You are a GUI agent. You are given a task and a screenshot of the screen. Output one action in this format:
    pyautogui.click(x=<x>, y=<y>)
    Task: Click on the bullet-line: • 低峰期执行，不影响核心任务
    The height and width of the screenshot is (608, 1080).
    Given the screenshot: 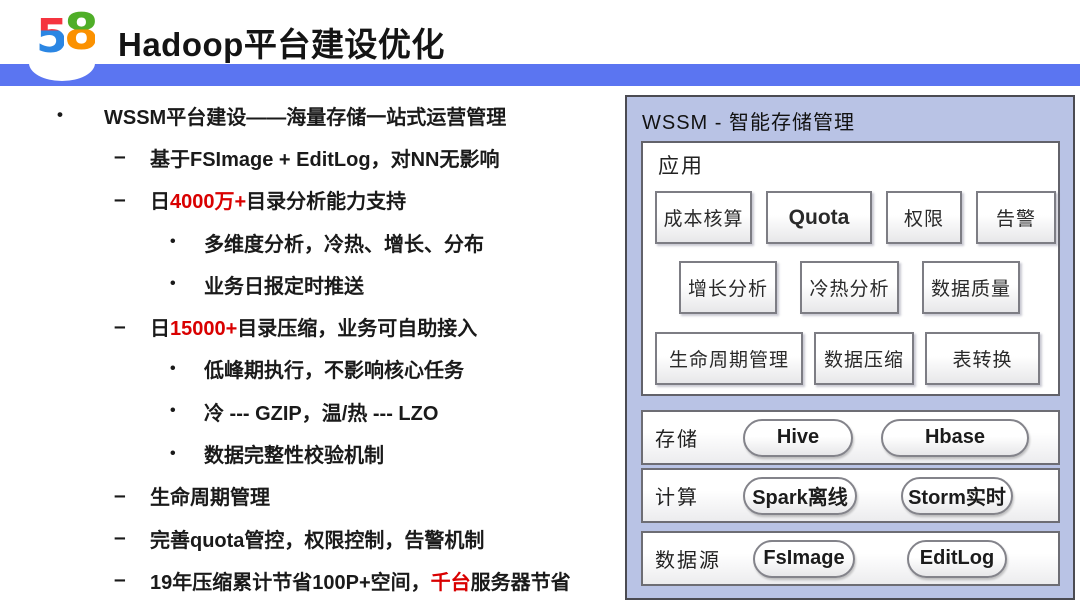 What is the action you would take?
    pyautogui.click(x=309, y=369)
    